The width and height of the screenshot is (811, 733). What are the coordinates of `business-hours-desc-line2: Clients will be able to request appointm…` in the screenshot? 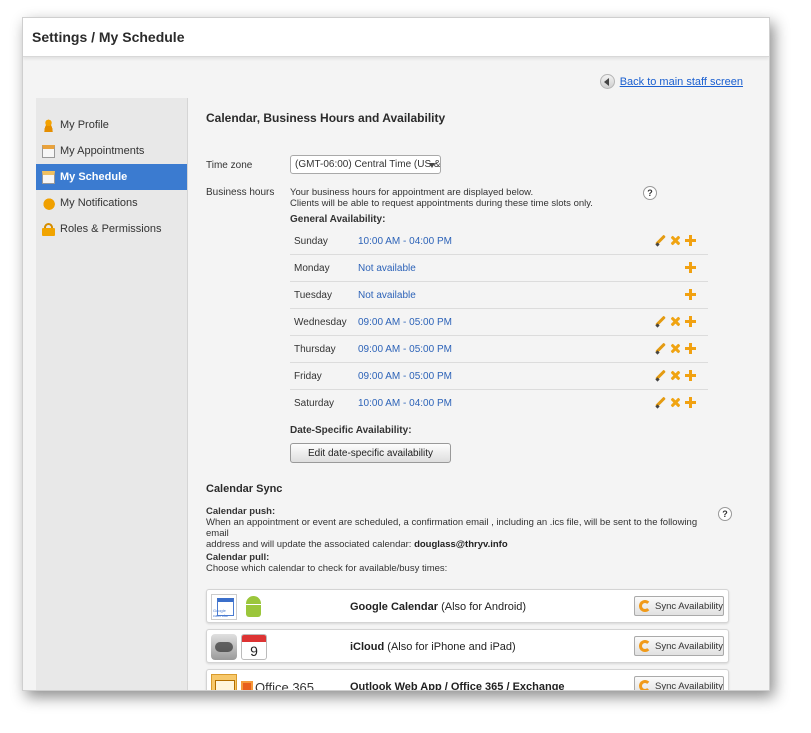 It's located at (441, 203).